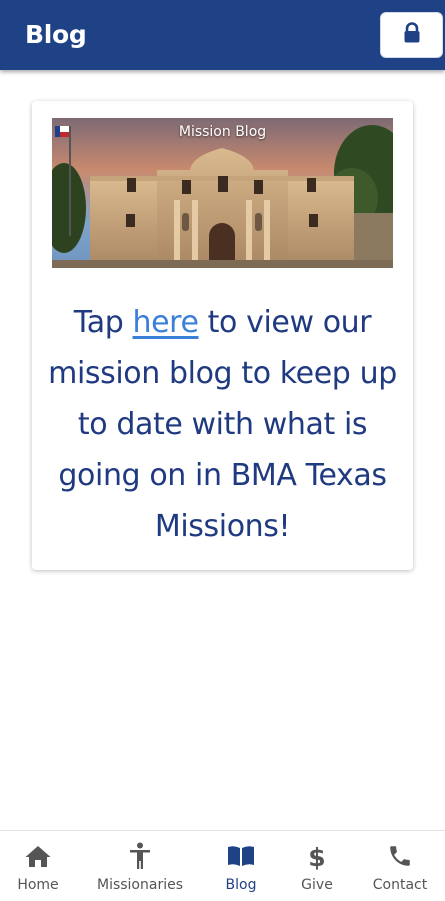  What do you see at coordinates (140, 858) in the screenshot?
I see `person-icon` at bounding box center [140, 858].